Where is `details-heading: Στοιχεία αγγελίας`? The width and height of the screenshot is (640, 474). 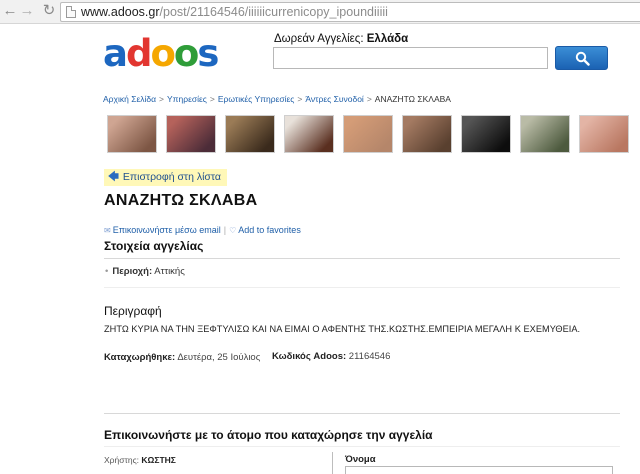 details-heading: Στοιχεία αγγελίας is located at coordinates (154, 246).